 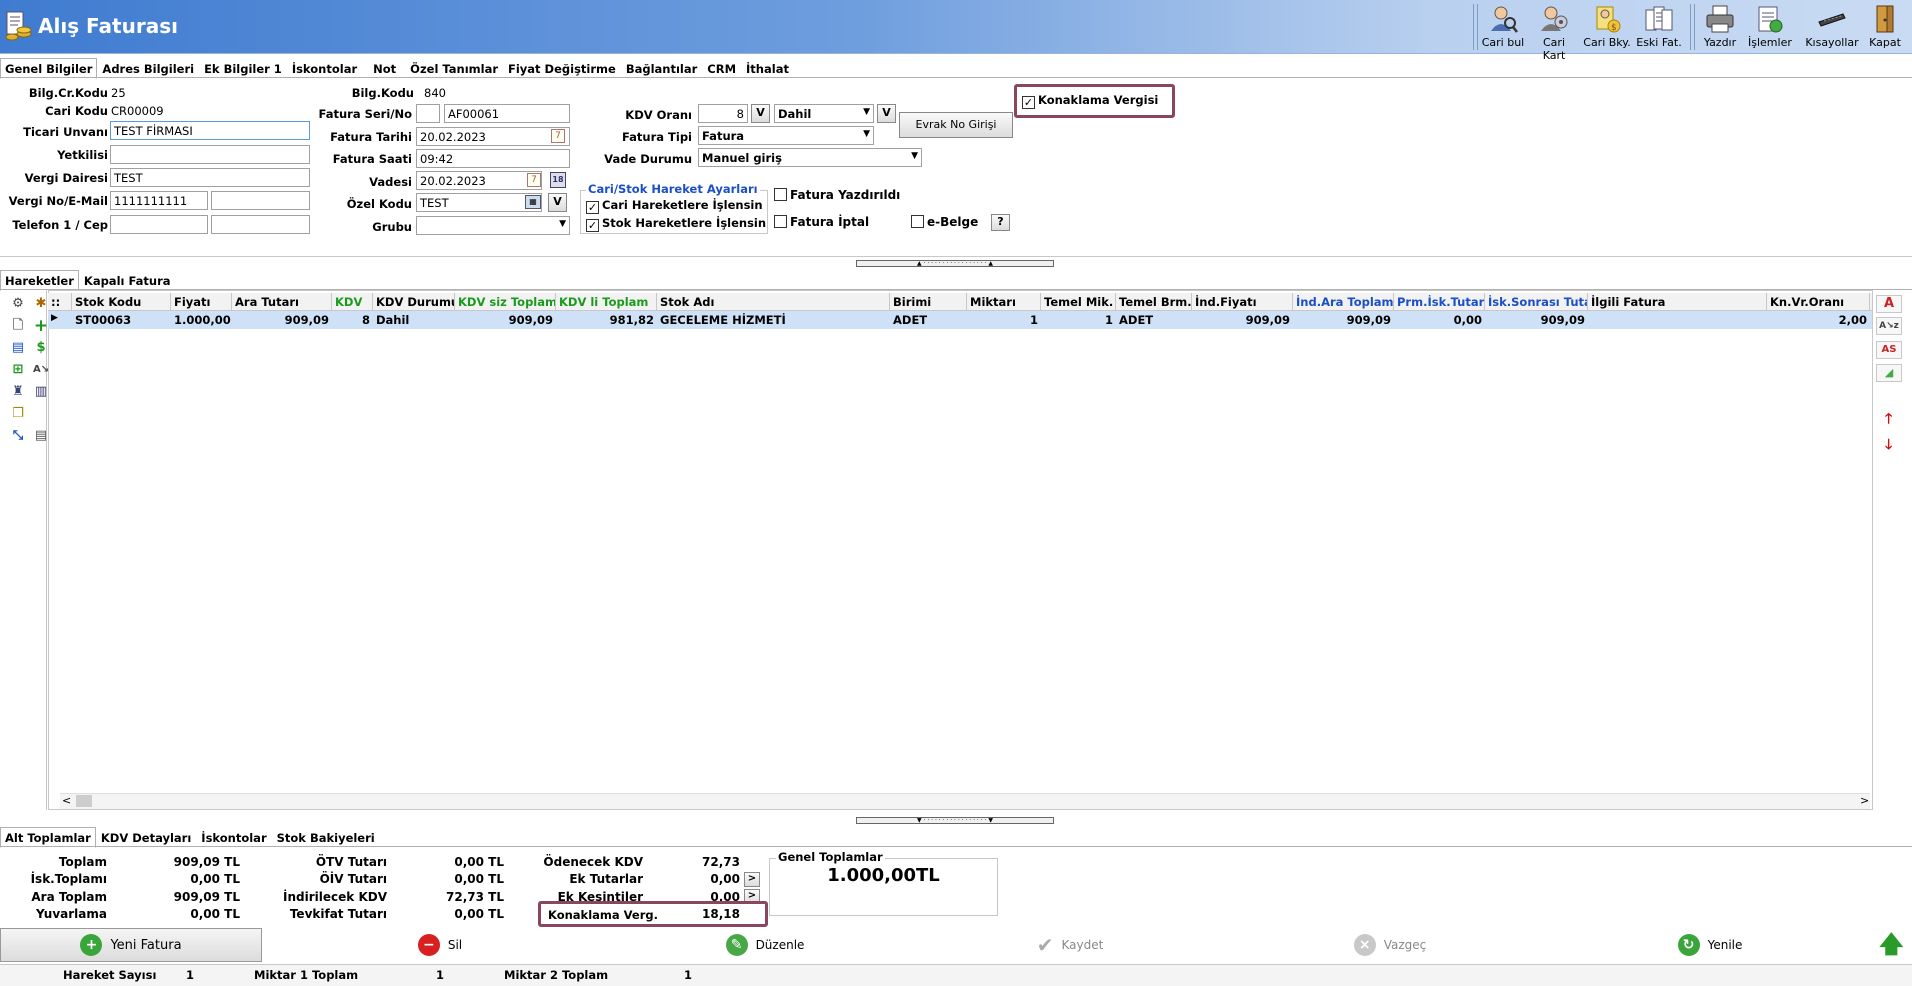 I want to click on tab-ozel-tanimlar: Özel Tanımlar, so click(x=454, y=68).